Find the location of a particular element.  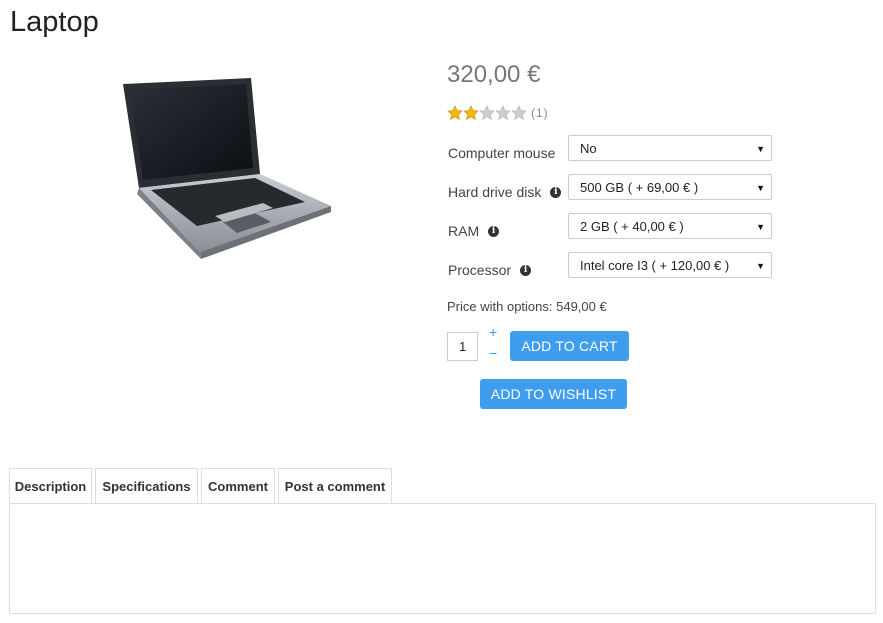

product-price: 320,00 € is located at coordinates (494, 74).